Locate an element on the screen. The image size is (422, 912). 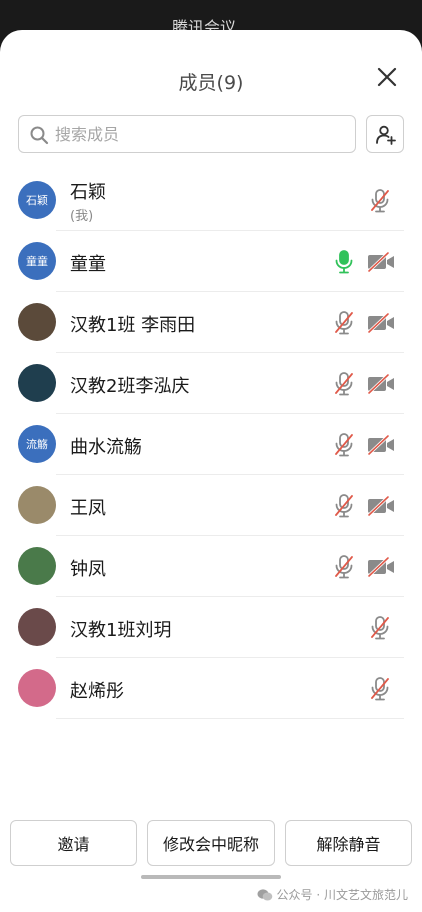
member-name: 曲水流觞 is located at coordinates (106, 447).